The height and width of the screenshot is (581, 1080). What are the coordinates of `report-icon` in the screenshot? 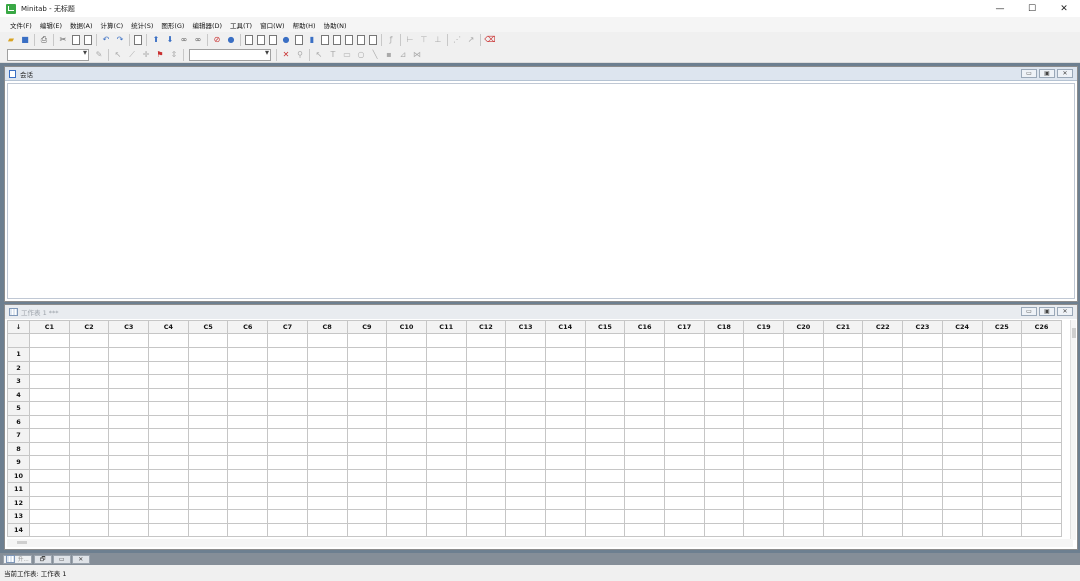 It's located at (325, 39).